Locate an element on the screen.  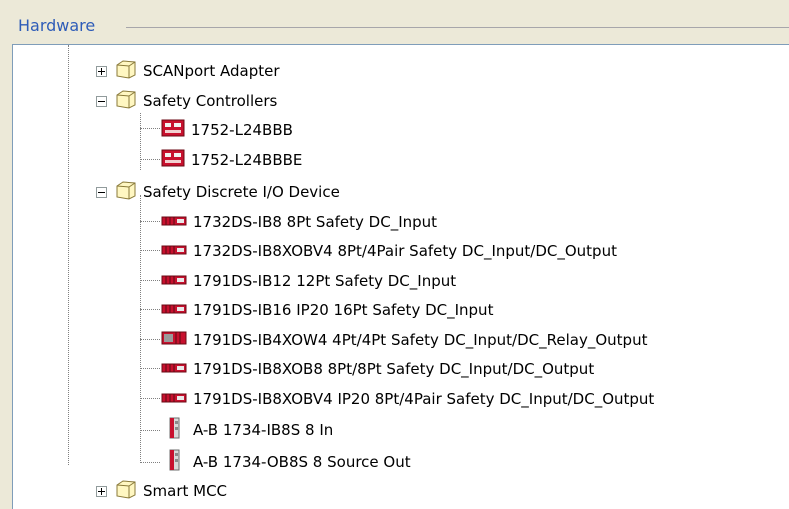
tree-node-1752-l24bbb: 1752-L24BBB is located at coordinates (227, 130).